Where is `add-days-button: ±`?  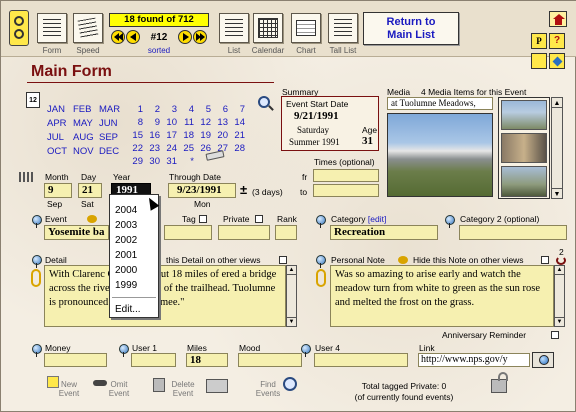
add-days-button: ± is located at coordinates (243, 189).